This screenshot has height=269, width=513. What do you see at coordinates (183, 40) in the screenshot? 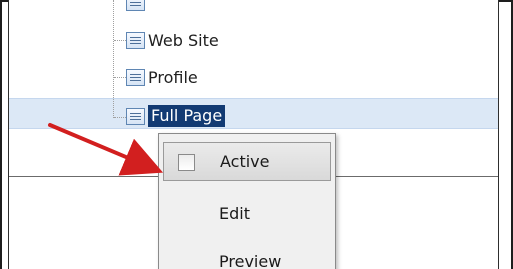
I see `tree-item-label: Web Site` at bounding box center [183, 40].